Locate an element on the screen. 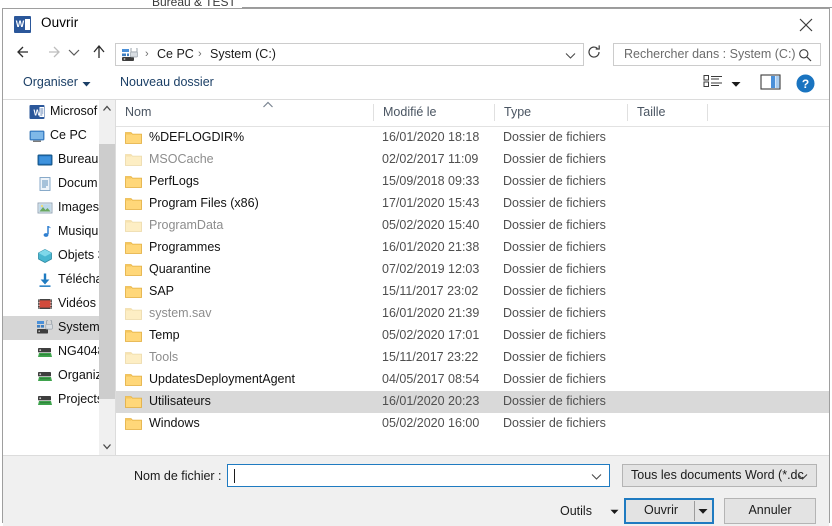  sidebar-item-label: Organiz is located at coordinates (80, 375).